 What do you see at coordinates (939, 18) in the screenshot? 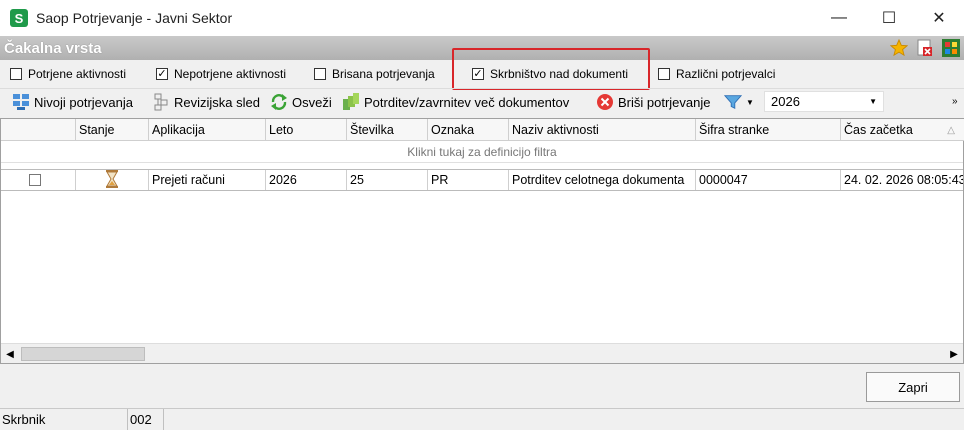
I see `close-icon: ✕` at bounding box center [939, 18].